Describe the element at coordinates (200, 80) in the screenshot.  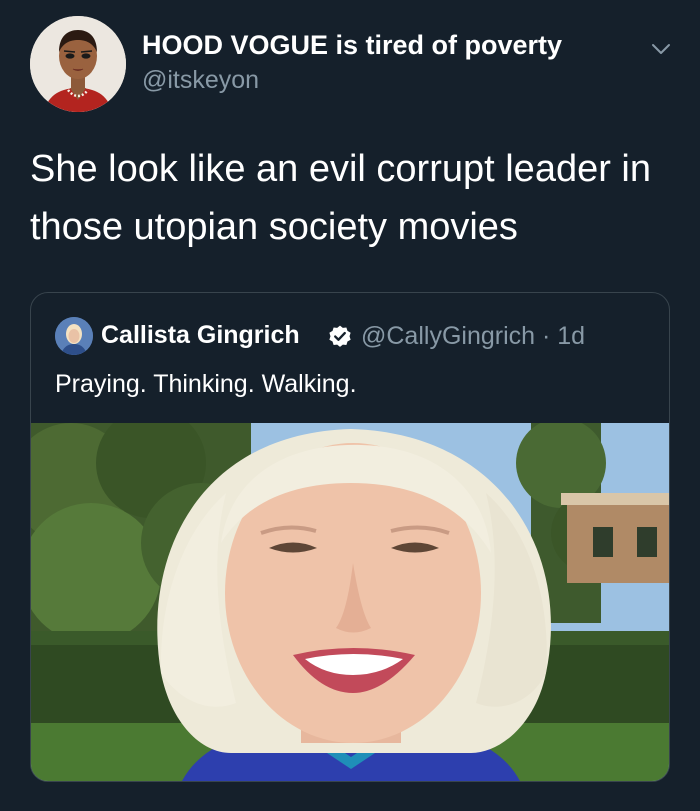
I see `author-handle: @itskeyon` at that location.